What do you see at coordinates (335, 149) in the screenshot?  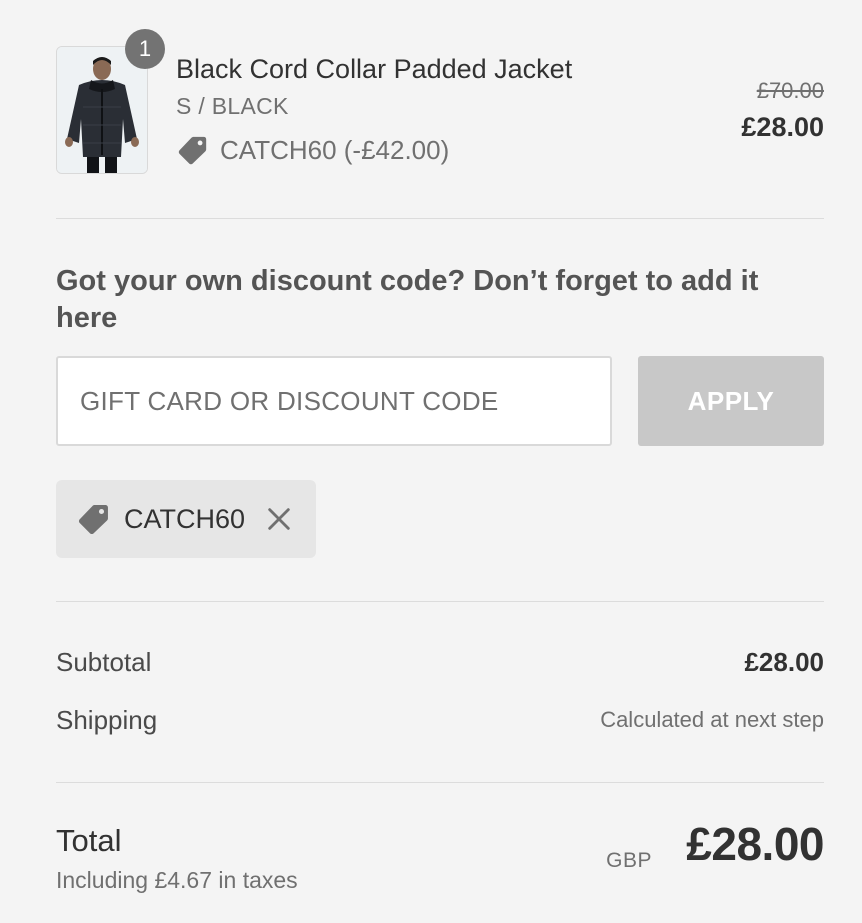 I see `product-discount-label: CATCH60 (-£42.00)` at bounding box center [335, 149].